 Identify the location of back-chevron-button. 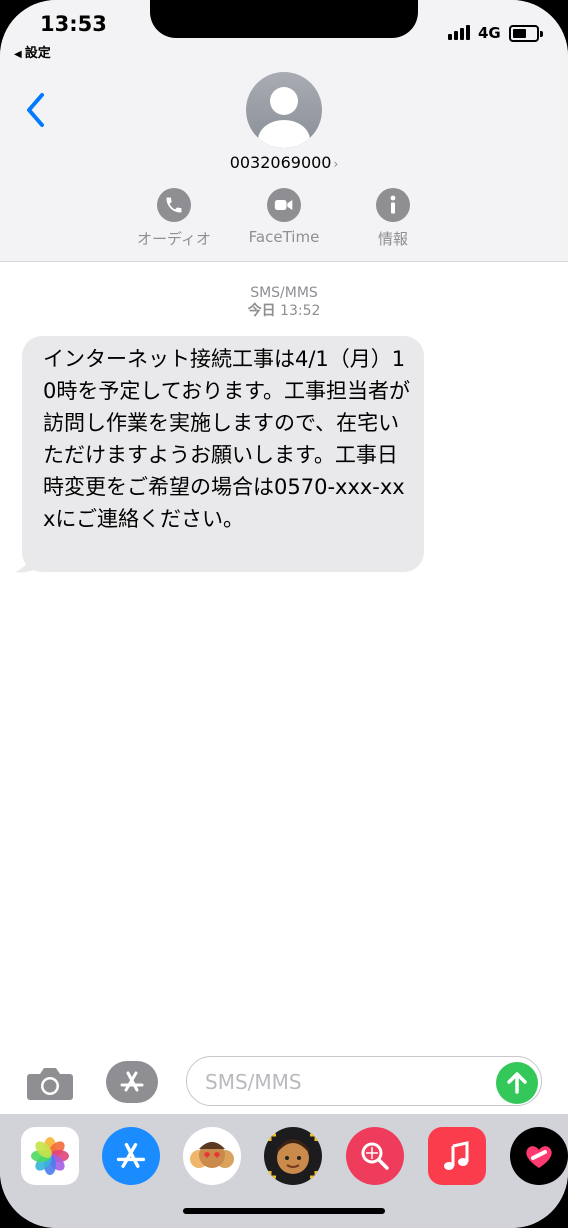
(37, 110).